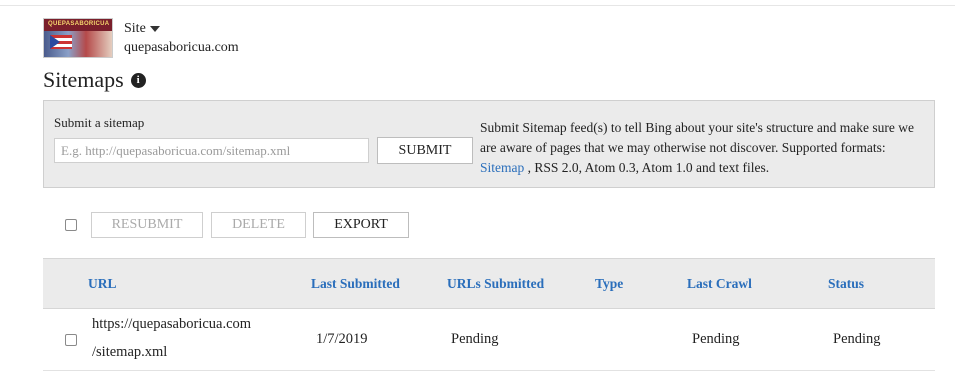 This screenshot has width=955, height=372. What do you see at coordinates (475, 339) in the screenshot?
I see `row-urls-submitted: Pending` at bounding box center [475, 339].